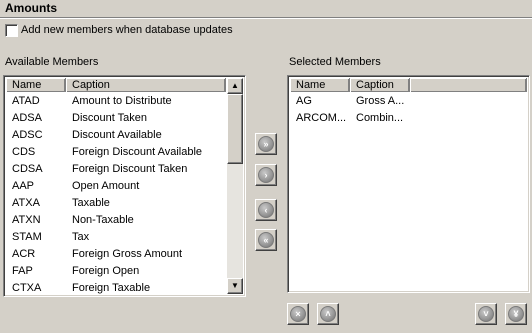  Describe the element at coordinates (23, 186) in the screenshot. I see `available-row-name: AAP` at that location.